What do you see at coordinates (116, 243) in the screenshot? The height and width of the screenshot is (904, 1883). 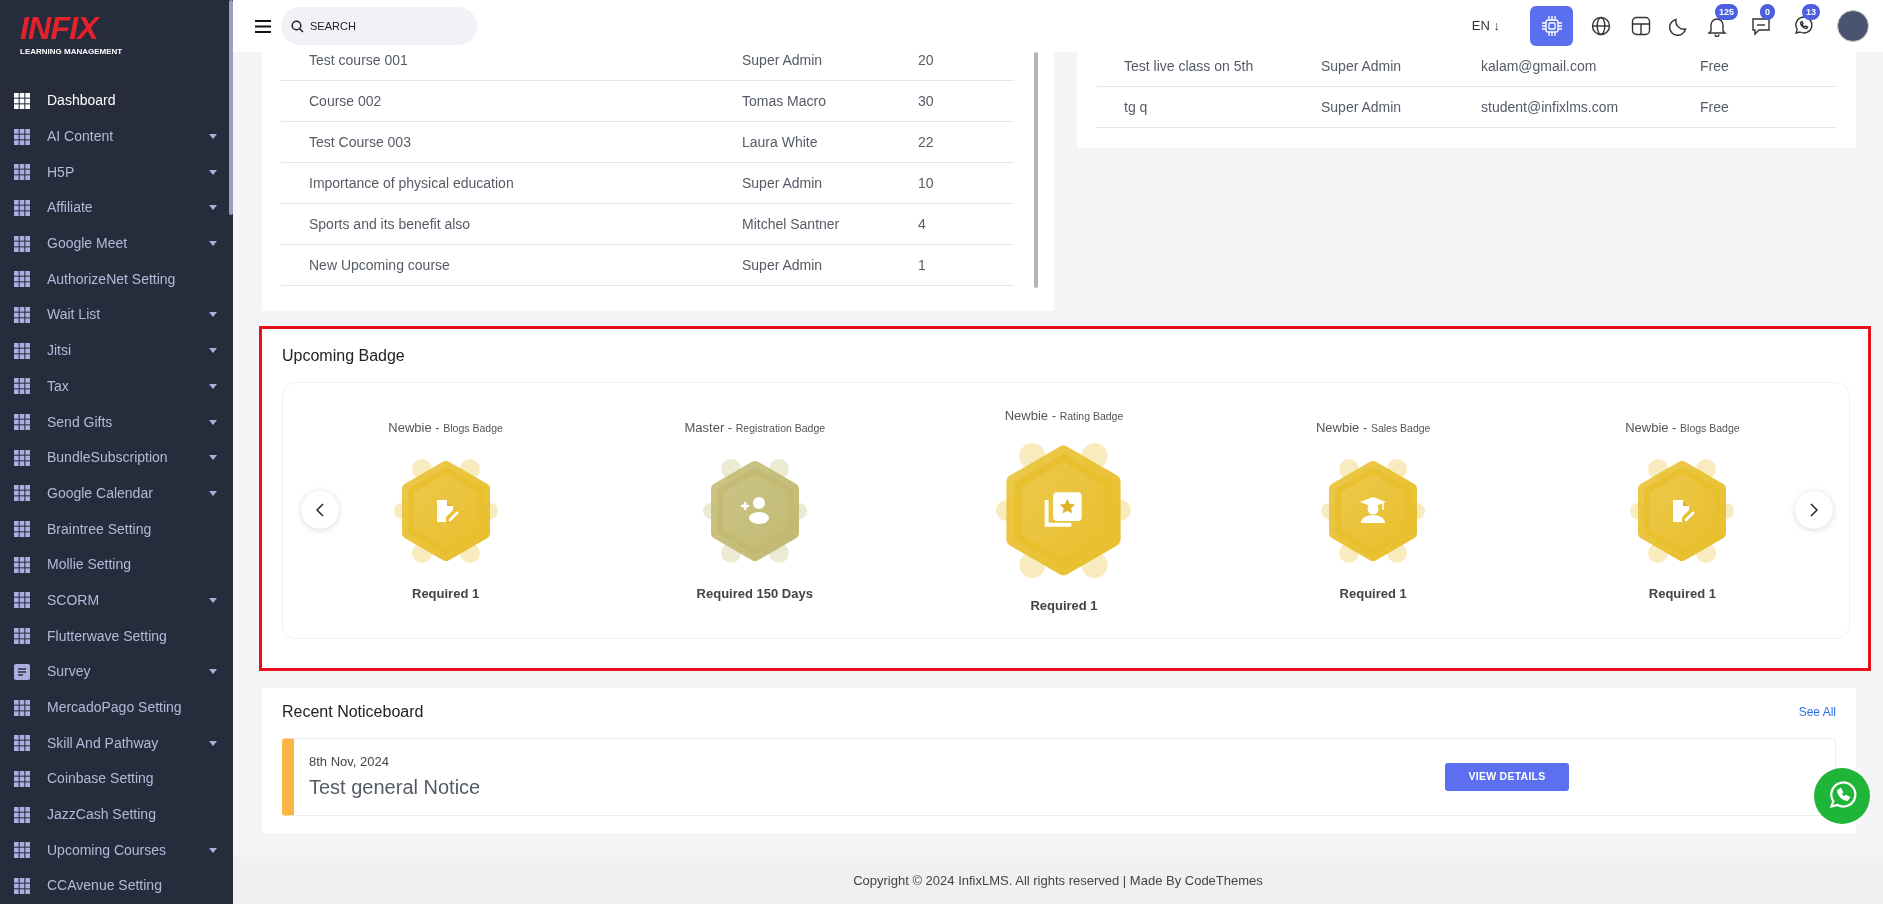 I see `sidebar-item: Google Meet` at bounding box center [116, 243].